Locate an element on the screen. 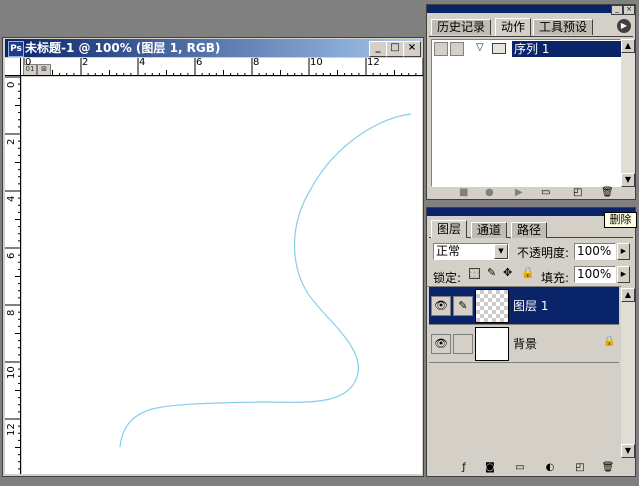 The image size is (639, 486). fill-value: 100% is located at coordinates (594, 274).